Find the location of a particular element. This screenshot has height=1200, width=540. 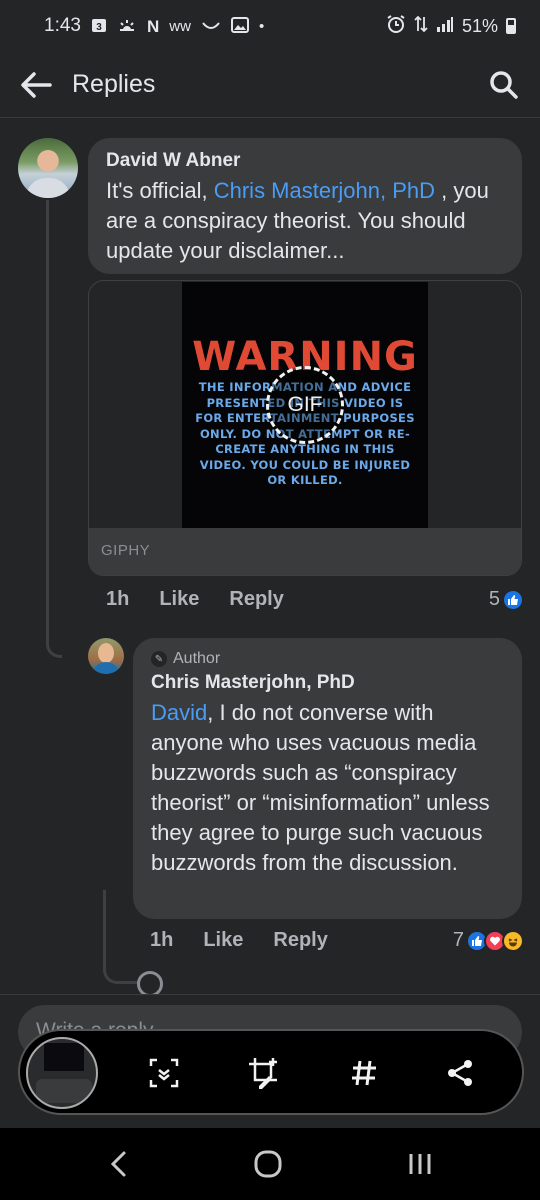

status-left: 1:43 3 N ww • is located at coordinates (154, 26).